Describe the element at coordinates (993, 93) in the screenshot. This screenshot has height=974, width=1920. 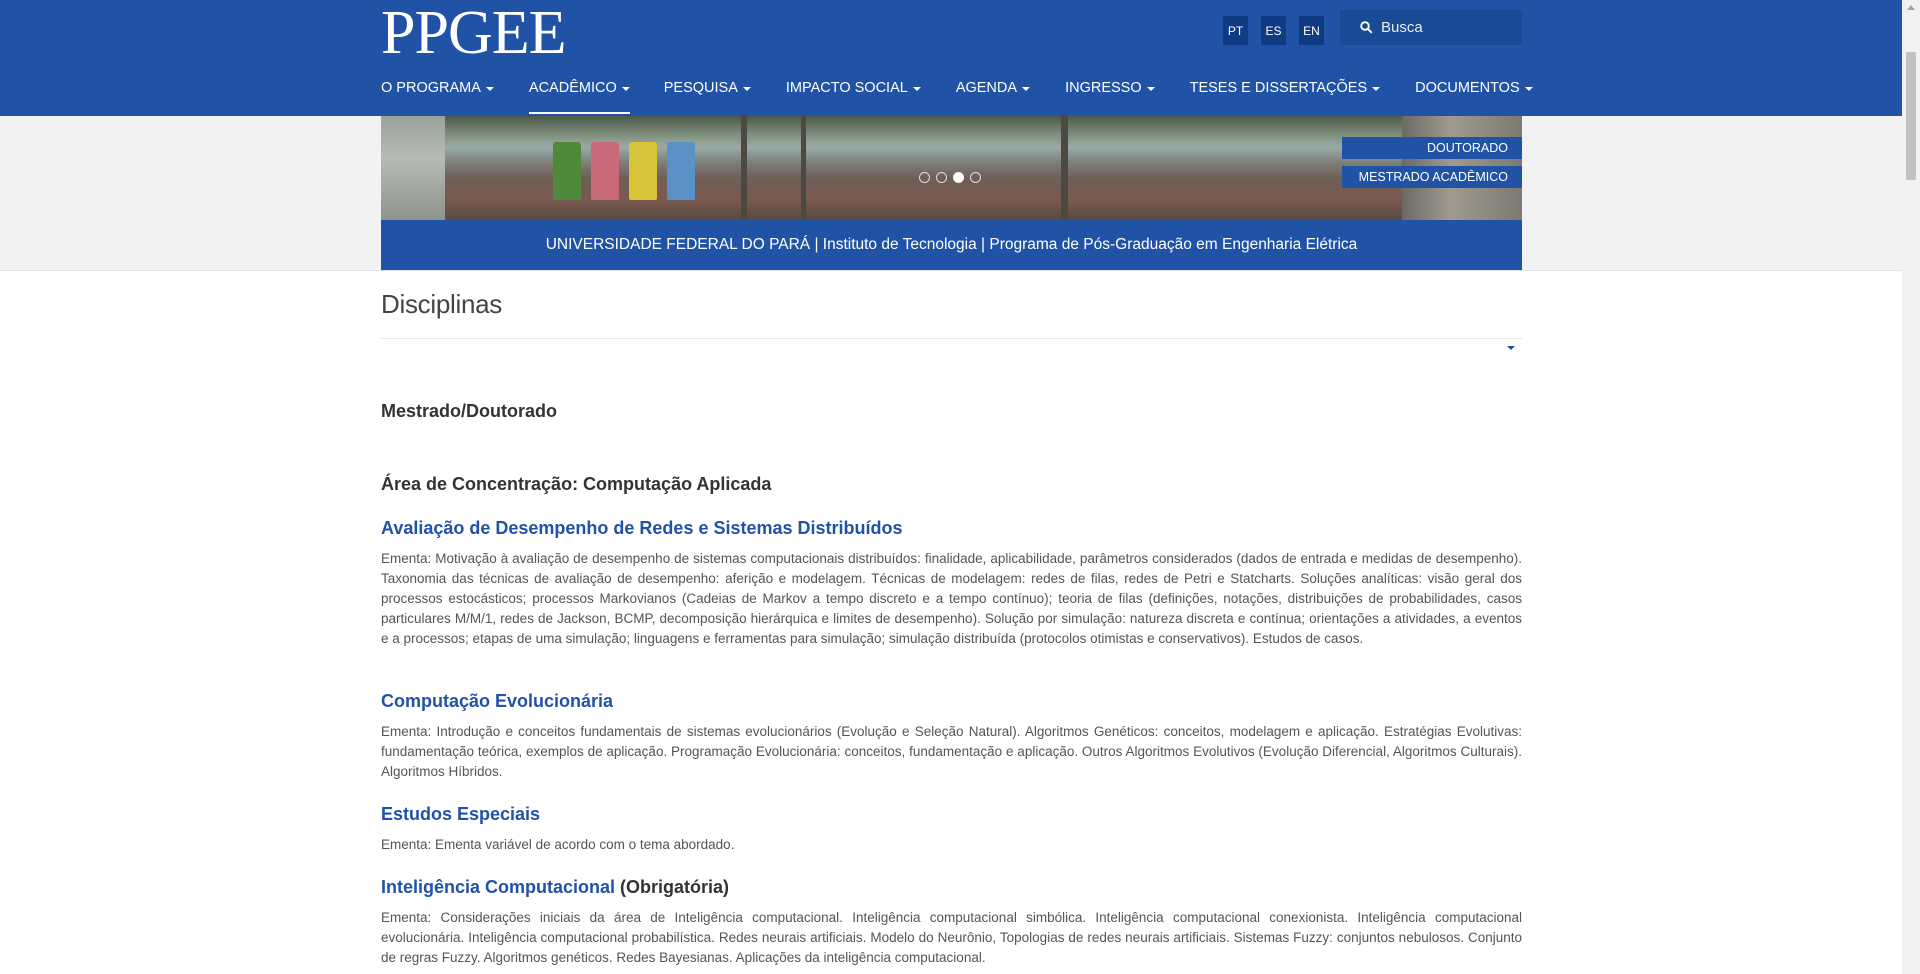
I see `nav-agenda: AGENDA` at that location.